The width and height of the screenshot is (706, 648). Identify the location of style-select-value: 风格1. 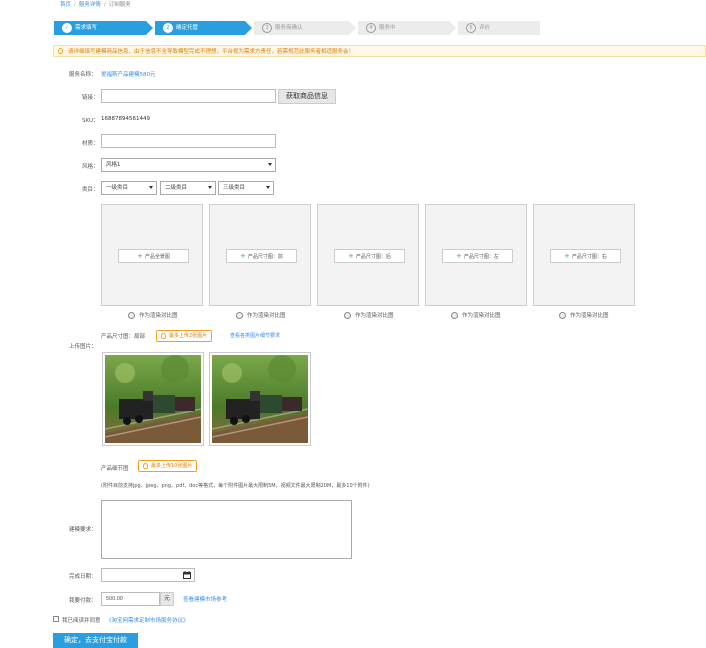
(113, 165).